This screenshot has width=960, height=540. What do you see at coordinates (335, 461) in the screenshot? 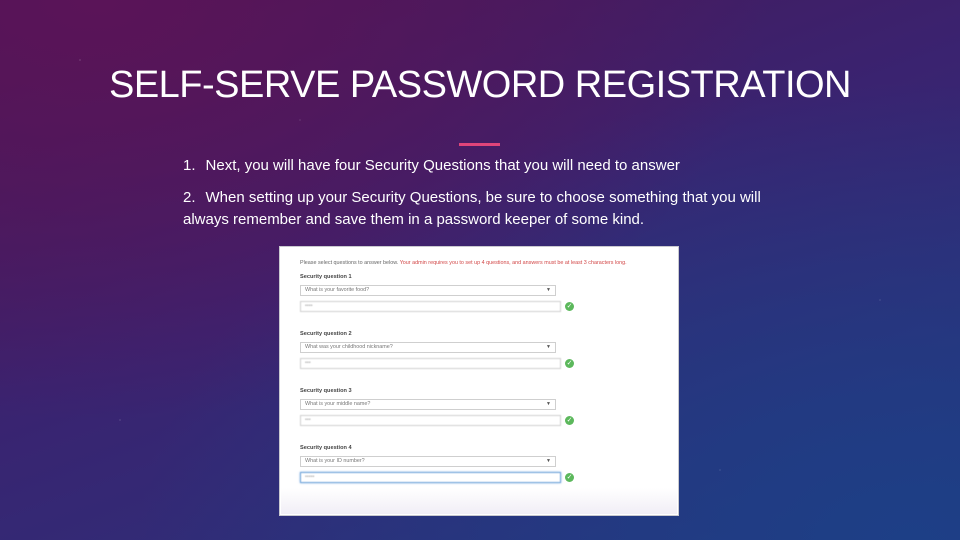
I see `question-selected-value: What is your ID number?` at bounding box center [335, 461].